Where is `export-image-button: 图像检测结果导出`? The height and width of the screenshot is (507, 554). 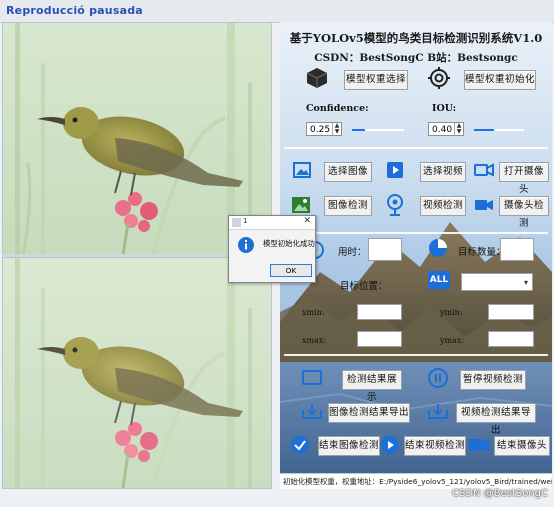
export-image-button: 图像检测结果导出 is located at coordinates (369, 413).